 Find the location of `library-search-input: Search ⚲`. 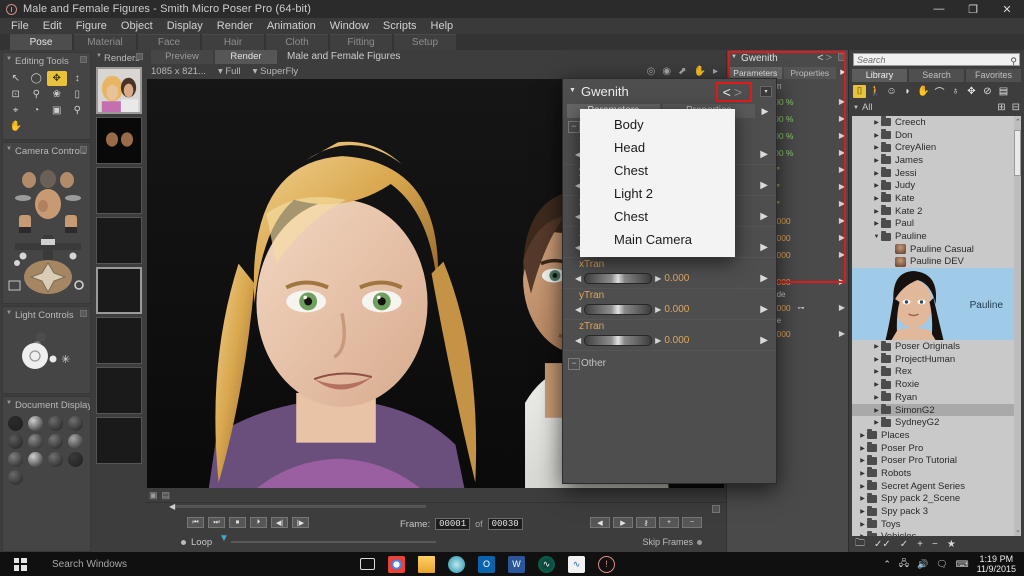

library-search-input: Search ⚲ is located at coordinates (936, 59).